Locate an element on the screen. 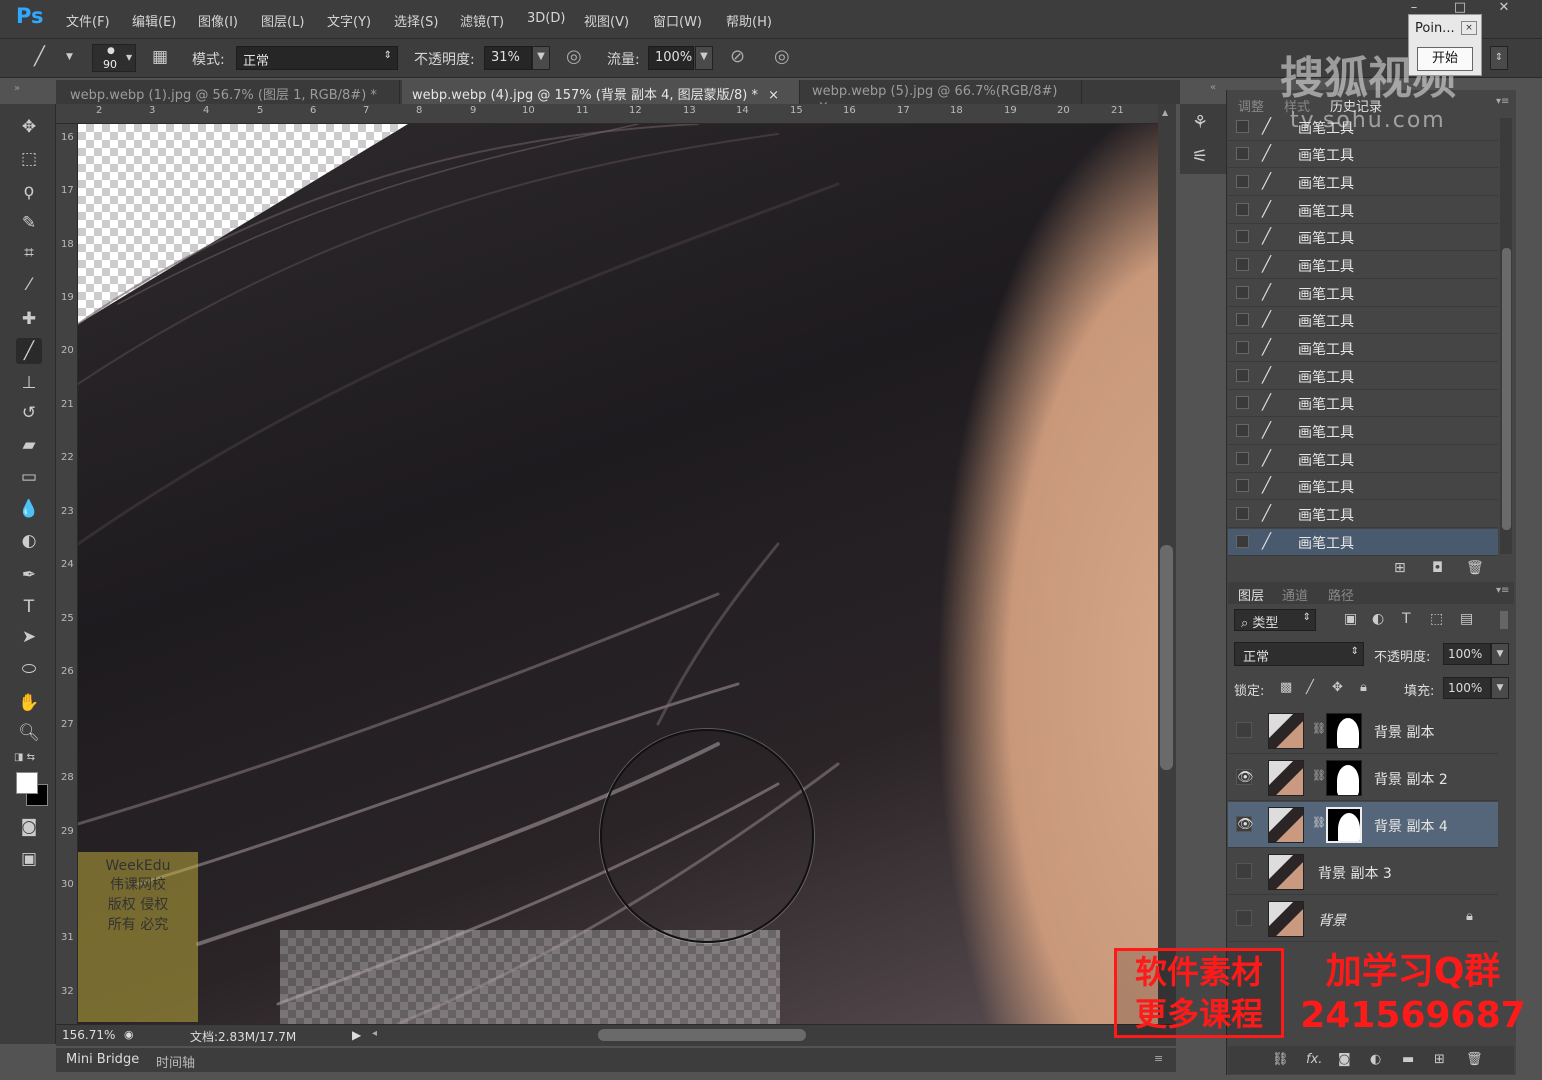 Image resolution: width=1542 pixels, height=1080 pixels. add-mask-icon: ◙ is located at coordinates (1344, 1059).